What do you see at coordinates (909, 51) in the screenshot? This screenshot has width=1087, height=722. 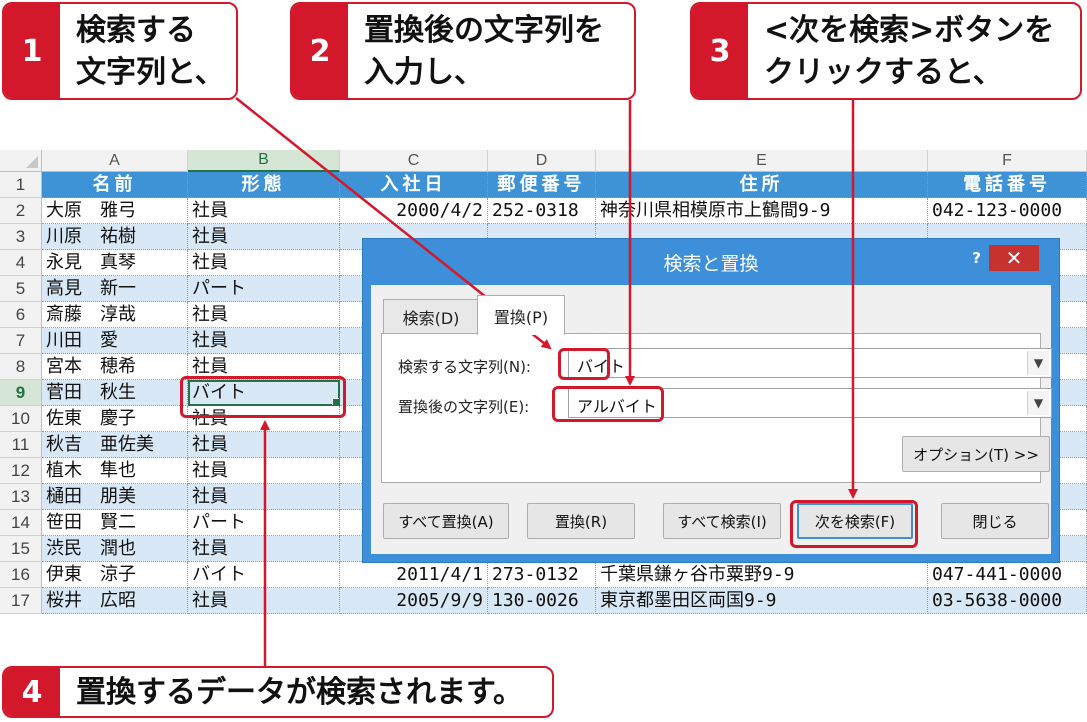 I see `callout-text: <次を検索>ボタンを クリックすると、` at bounding box center [909, 51].